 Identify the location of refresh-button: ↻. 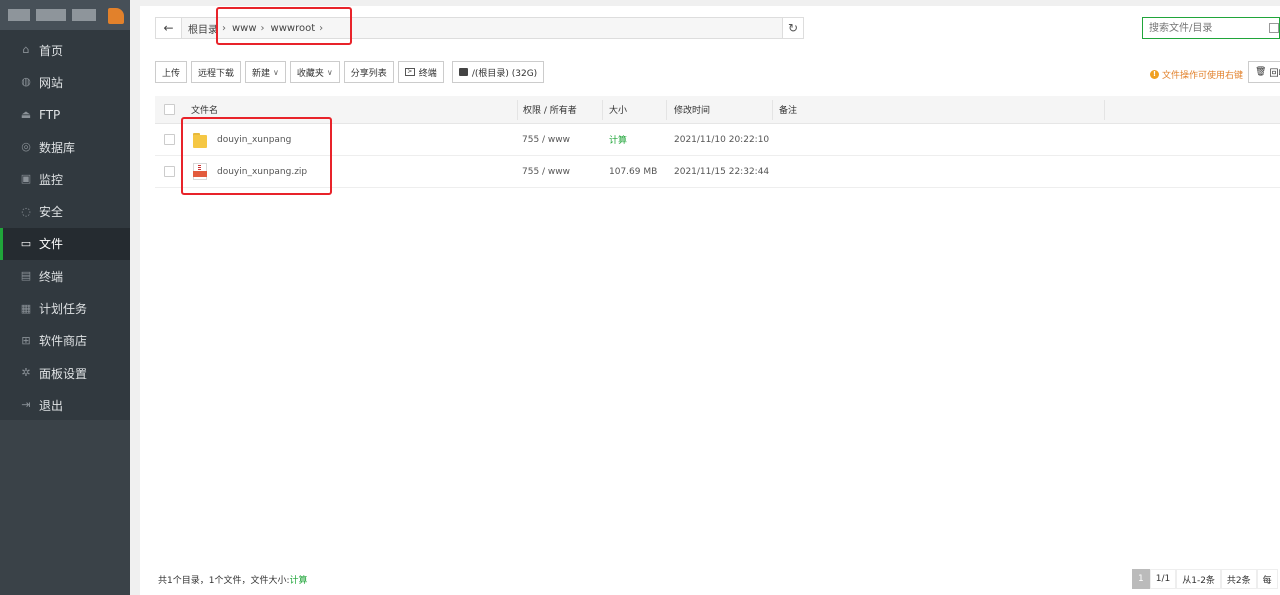
(793, 28).